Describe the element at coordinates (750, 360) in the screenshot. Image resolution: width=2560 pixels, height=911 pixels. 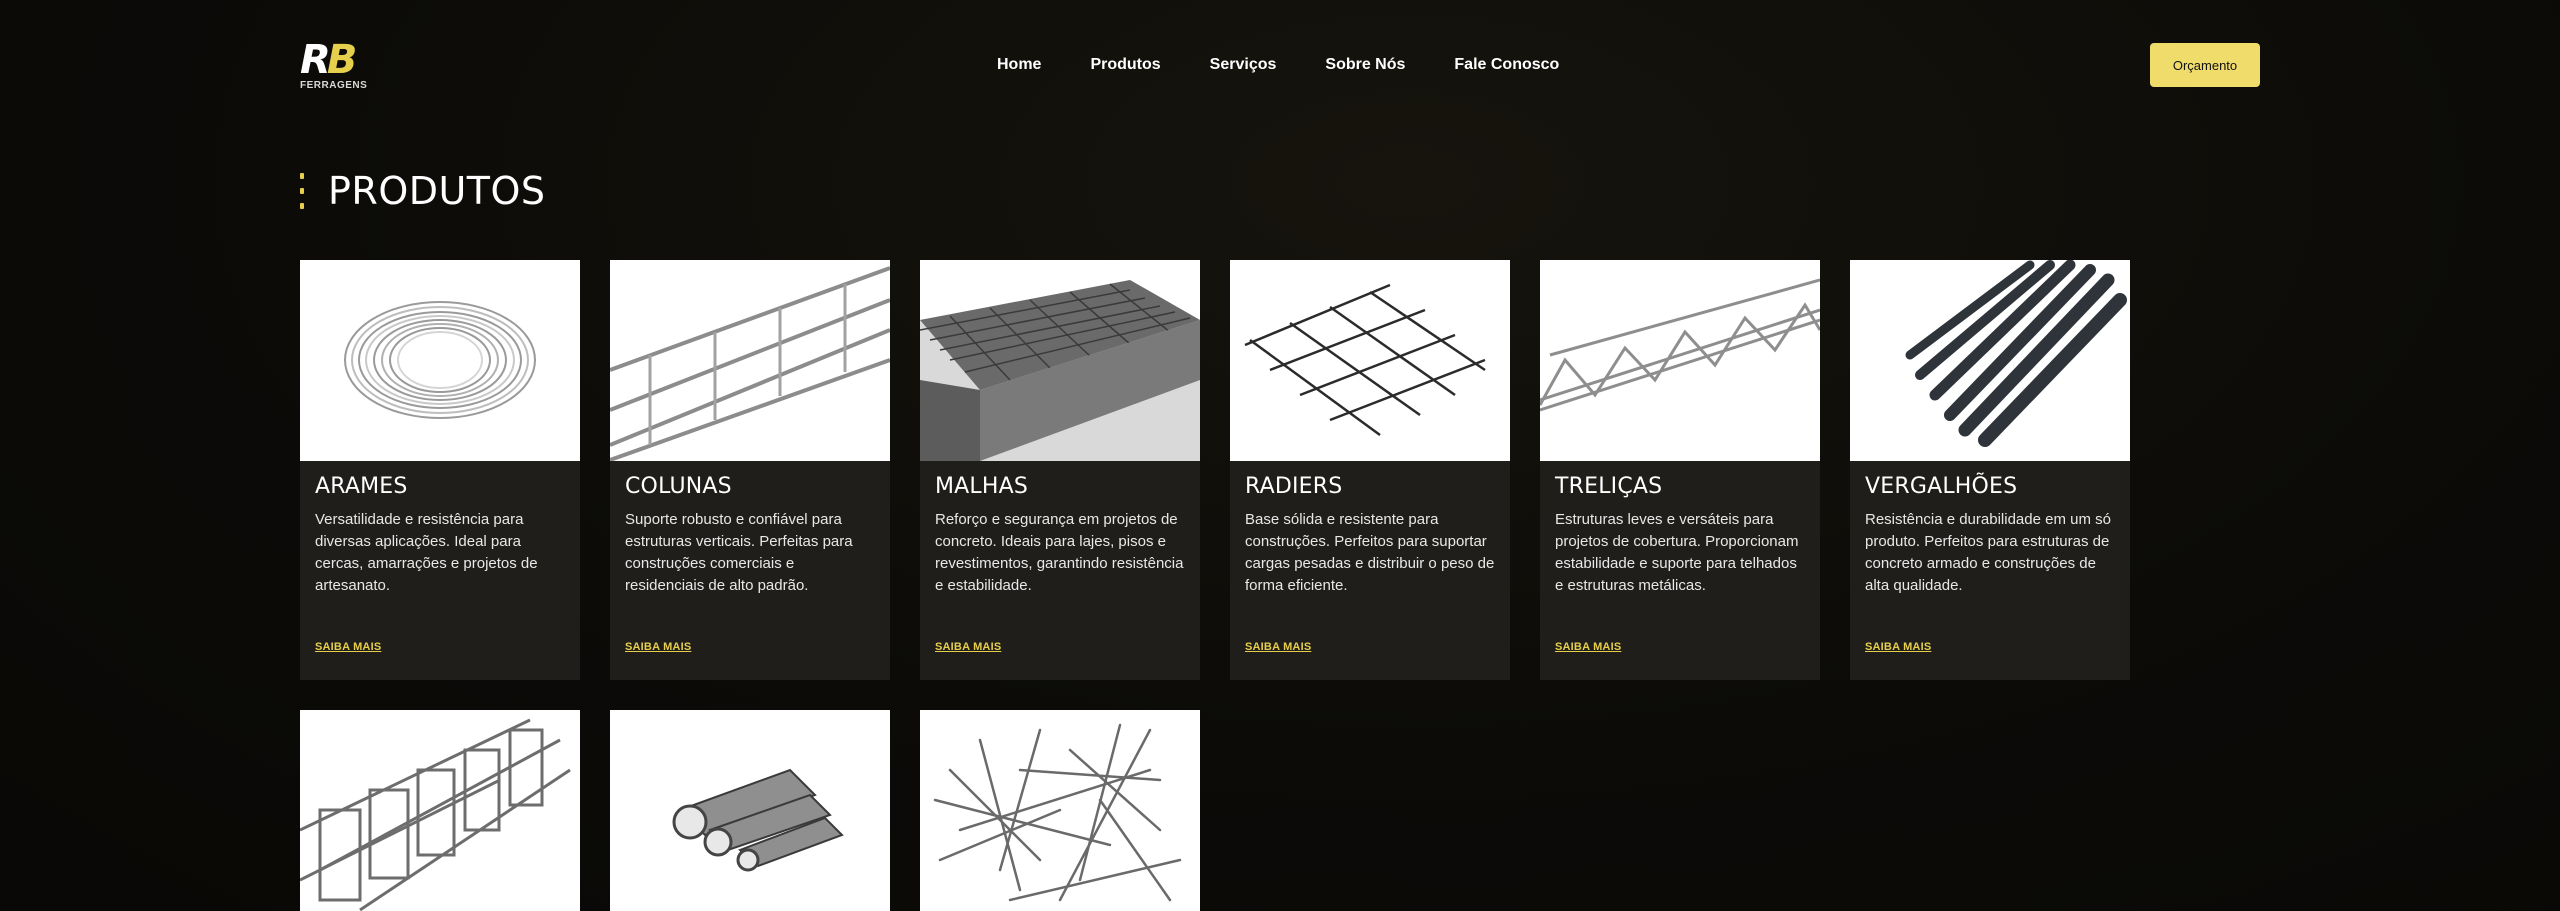
I see `column-cage-image` at that location.